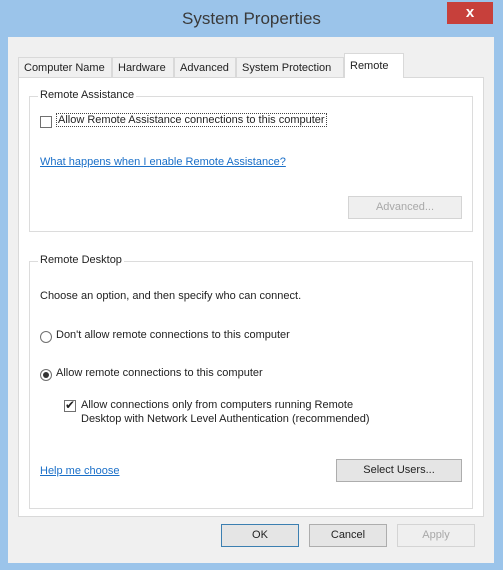  What do you see at coordinates (81, 260) in the screenshot?
I see `remote-desktop-title: Remote Desktop` at bounding box center [81, 260].